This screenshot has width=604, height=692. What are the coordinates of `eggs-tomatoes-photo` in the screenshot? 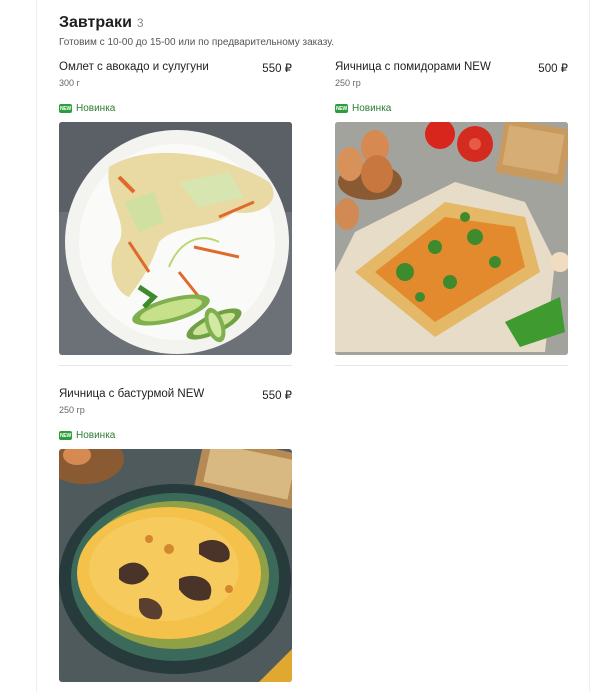 It's located at (451, 238).